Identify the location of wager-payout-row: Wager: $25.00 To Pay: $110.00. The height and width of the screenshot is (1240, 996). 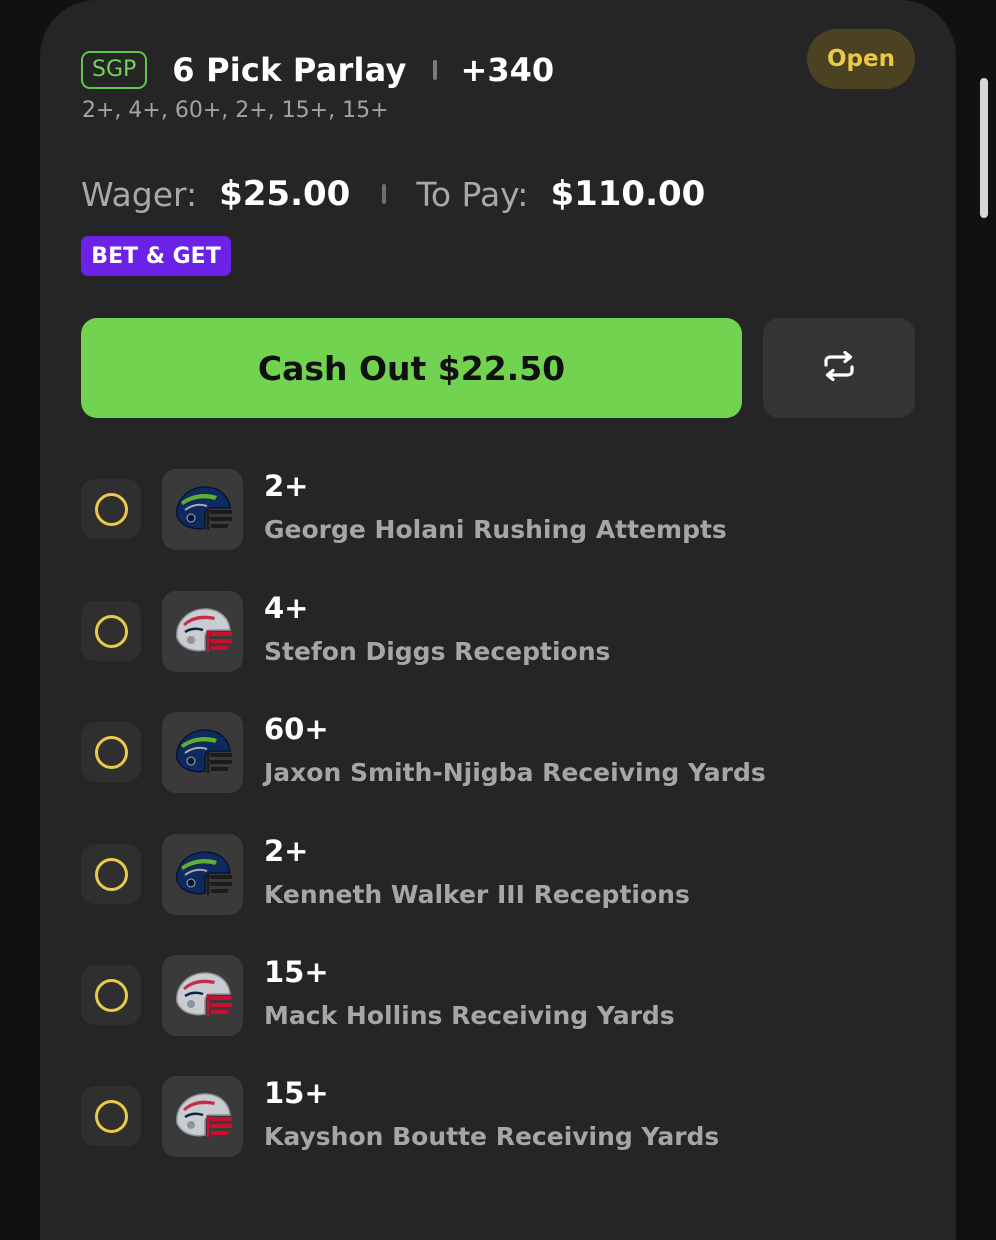
(393, 194).